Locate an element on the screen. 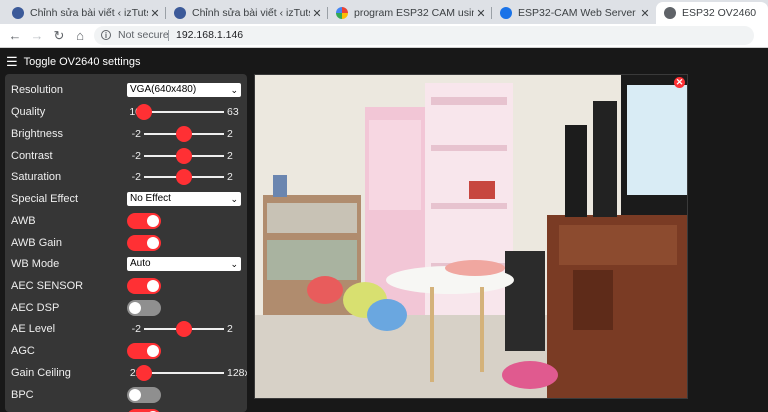 The image size is (768, 412). bpc-toggle is located at coordinates (144, 395).